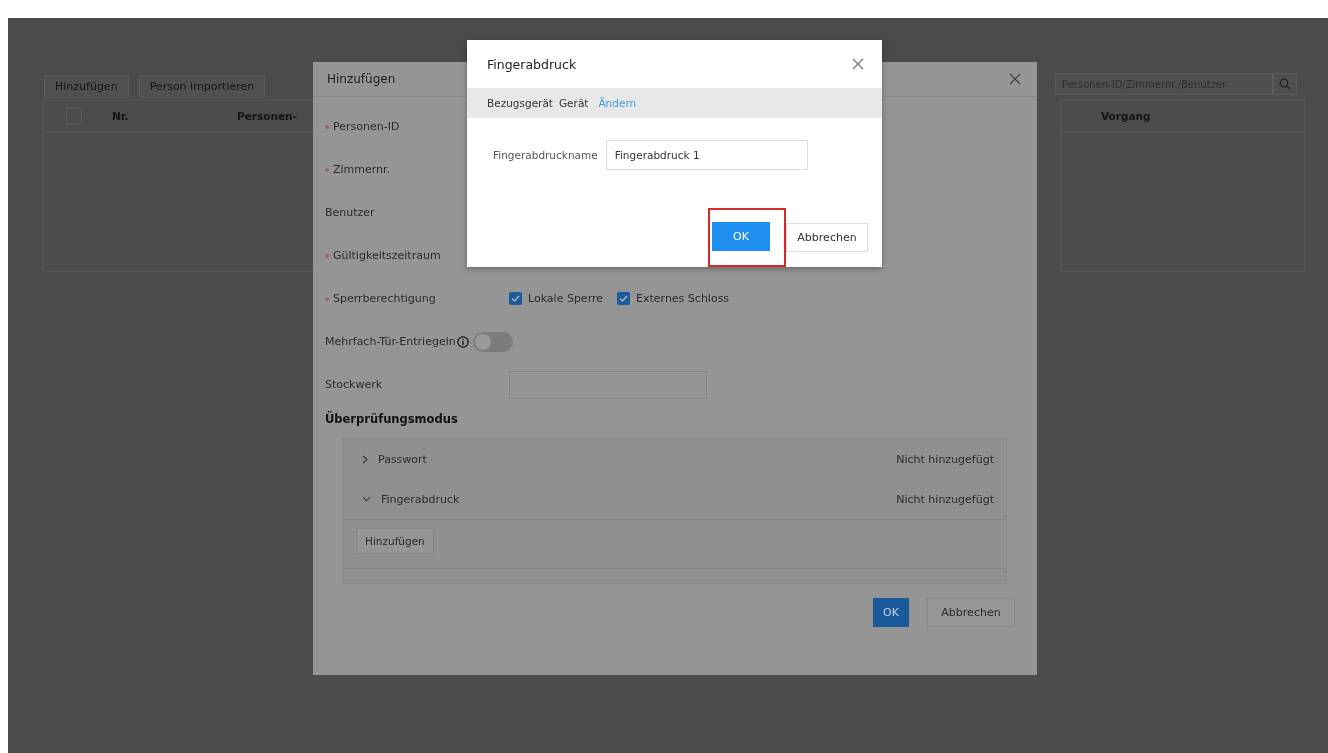 This screenshot has width=1328, height=753. I want to click on field-label: Stockwerk, so click(354, 384).